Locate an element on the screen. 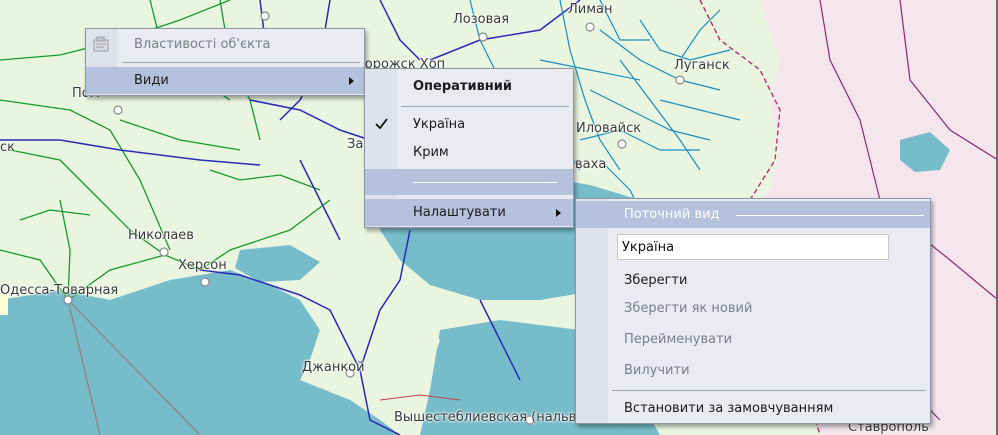 This screenshot has width=998, height=435. menu-item-ukraine-label: Україна is located at coordinates (439, 124).